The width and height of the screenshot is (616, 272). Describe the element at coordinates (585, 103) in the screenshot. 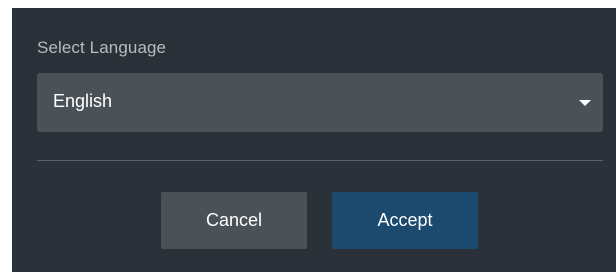

I see `caret-down-icon` at that location.